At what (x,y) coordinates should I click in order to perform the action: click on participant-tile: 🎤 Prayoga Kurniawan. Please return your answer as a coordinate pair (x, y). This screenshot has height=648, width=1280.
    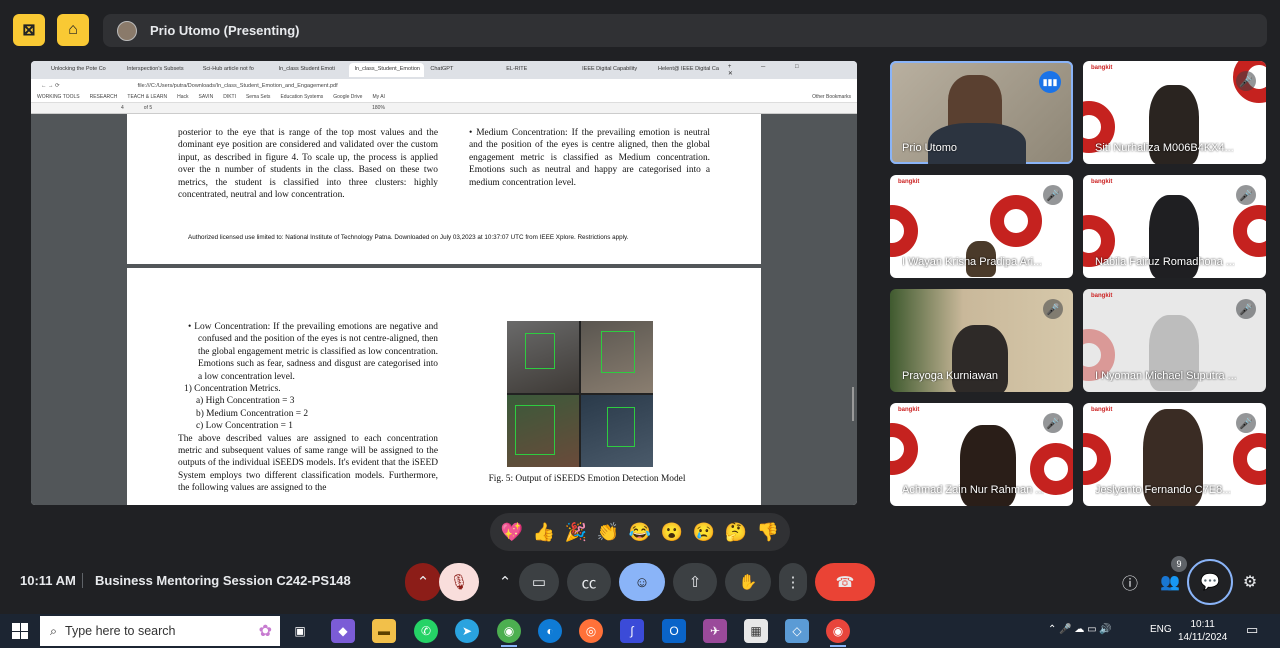
    Looking at the image, I should click on (981, 340).